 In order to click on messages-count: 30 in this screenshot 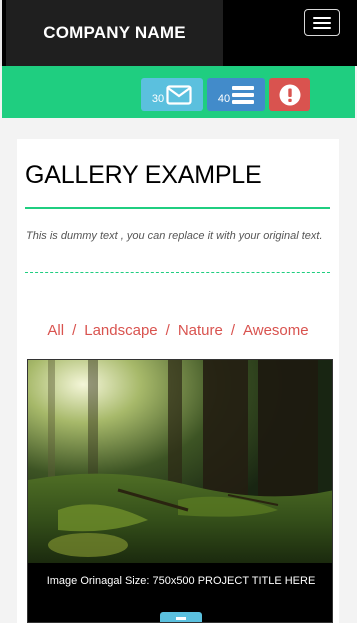, I will do `click(158, 98)`.